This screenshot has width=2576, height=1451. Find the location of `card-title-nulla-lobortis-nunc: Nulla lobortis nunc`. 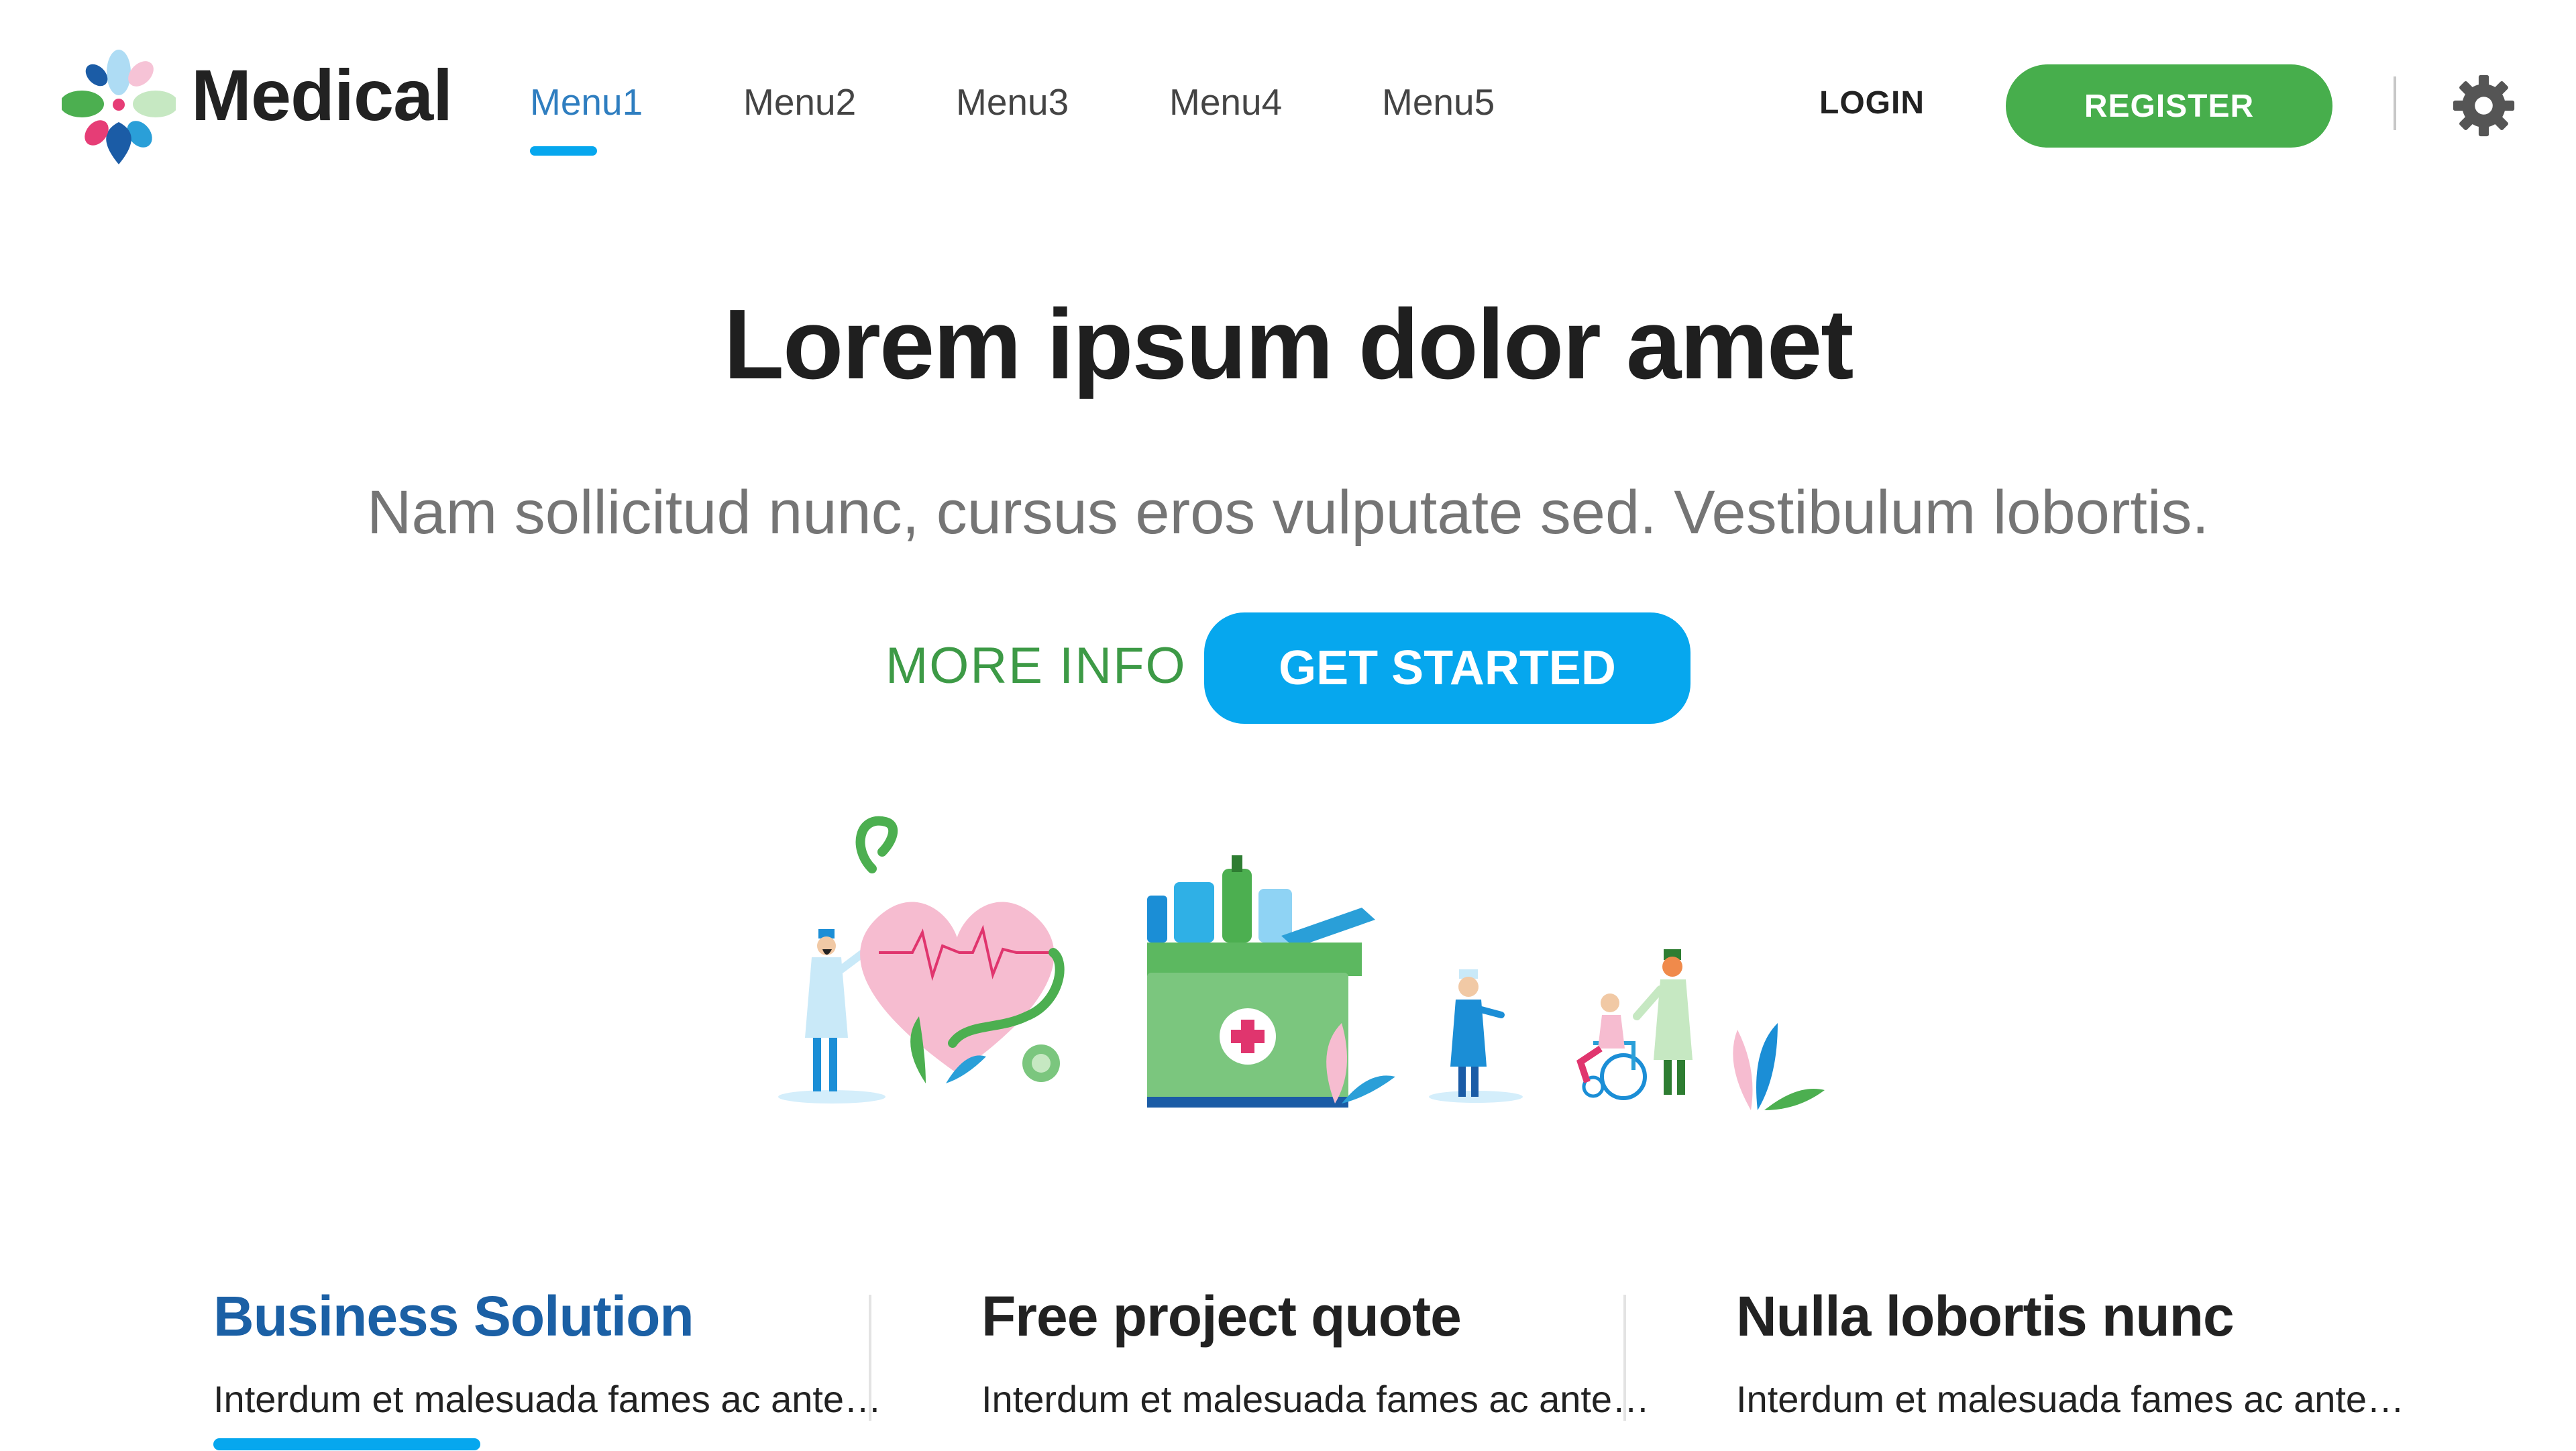

card-title-nulla-lobortis-nunc: Nulla lobortis nunc is located at coordinates (1985, 1316).